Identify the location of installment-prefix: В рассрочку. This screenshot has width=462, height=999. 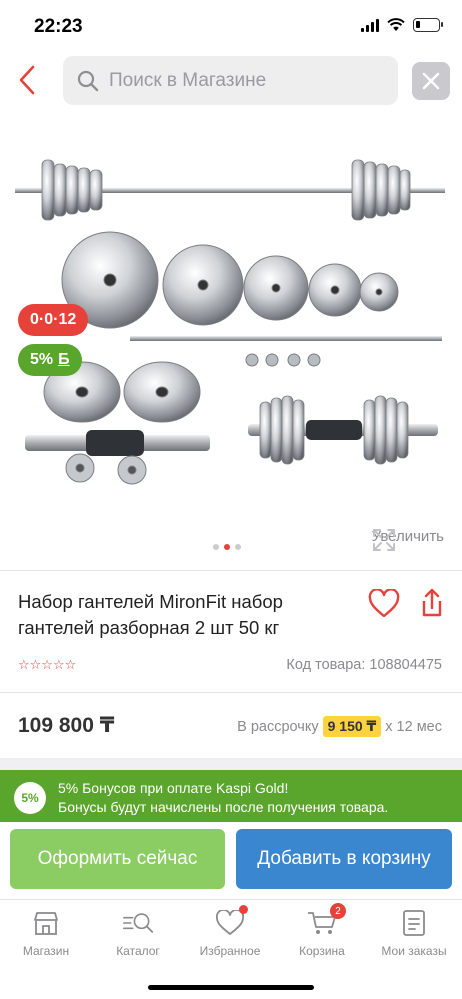
(278, 726).